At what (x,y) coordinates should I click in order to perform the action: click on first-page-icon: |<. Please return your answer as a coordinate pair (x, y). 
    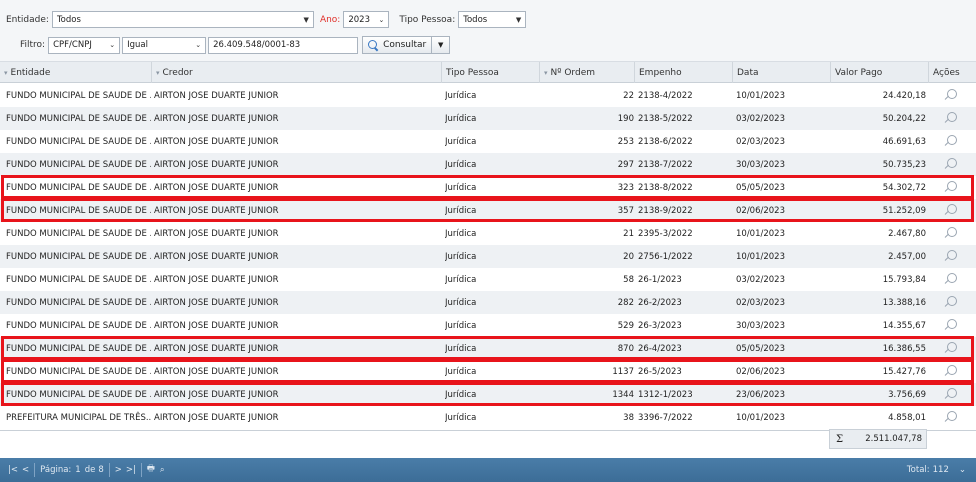
    Looking at the image, I should click on (13, 470).